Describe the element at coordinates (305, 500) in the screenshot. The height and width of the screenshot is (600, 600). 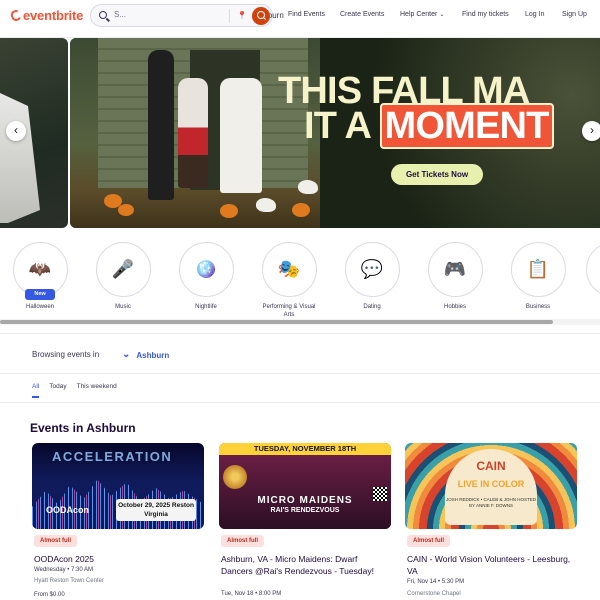
I see `event-image-title: MICRO MAIDENS` at that location.